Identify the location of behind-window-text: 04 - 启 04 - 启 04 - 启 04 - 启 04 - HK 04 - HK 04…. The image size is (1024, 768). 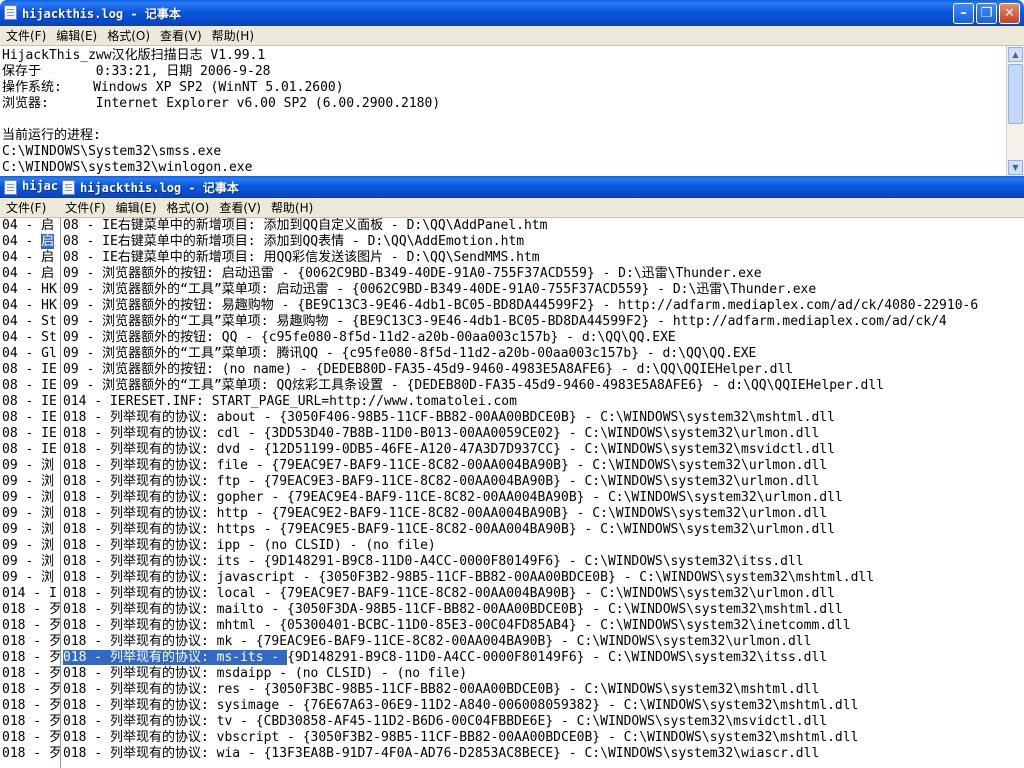
(30, 493).